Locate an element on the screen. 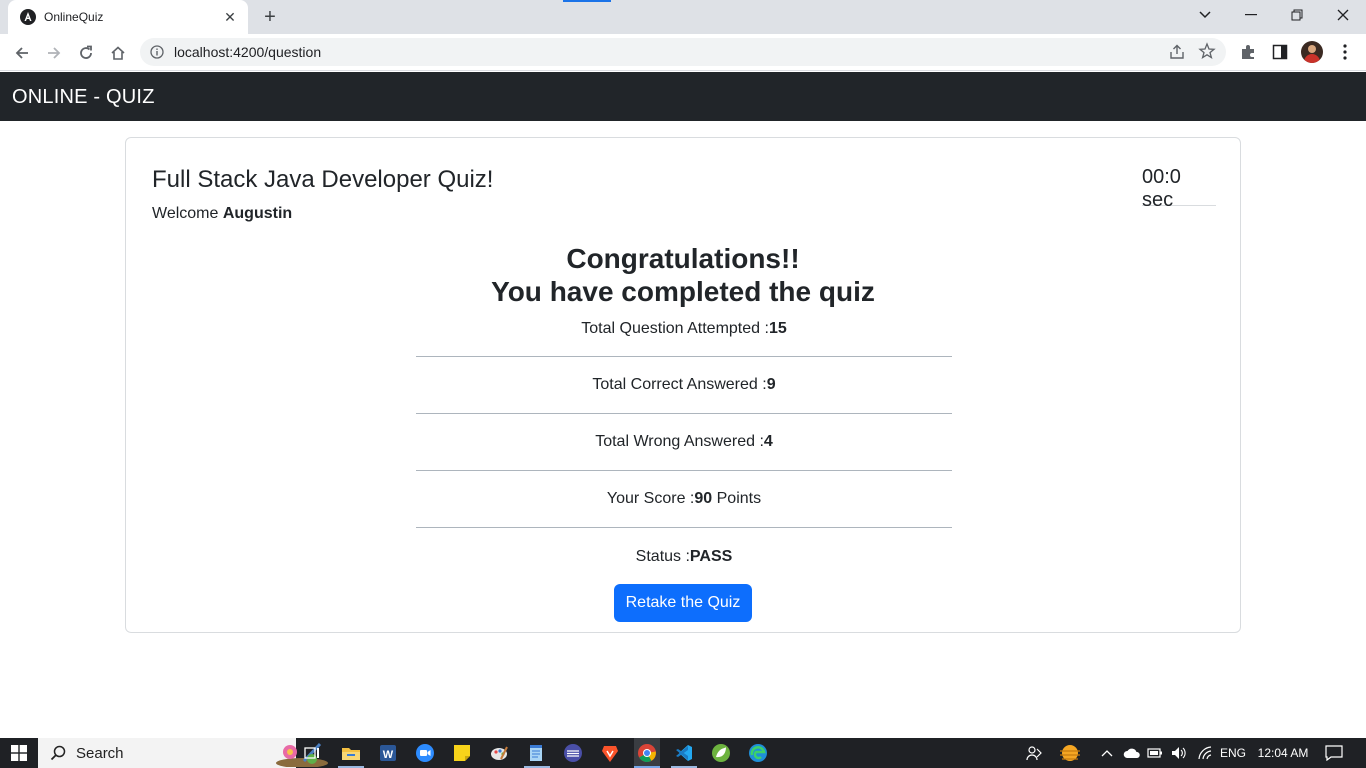 The width and height of the screenshot is (1366, 768). stat-wrong: Total Wrong Answered :4 is located at coordinates (684, 442).